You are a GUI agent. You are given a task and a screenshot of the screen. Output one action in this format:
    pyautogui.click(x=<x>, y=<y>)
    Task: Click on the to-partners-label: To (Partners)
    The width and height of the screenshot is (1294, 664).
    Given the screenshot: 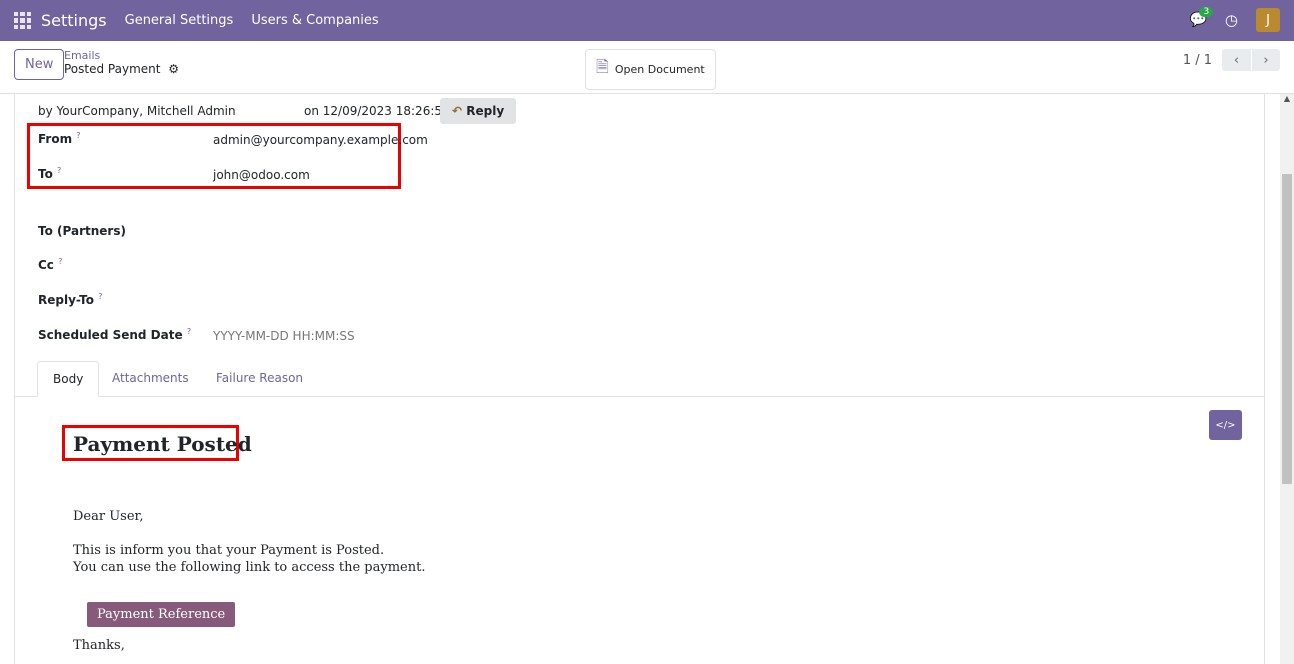 What is the action you would take?
    pyautogui.click(x=82, y=231)
    